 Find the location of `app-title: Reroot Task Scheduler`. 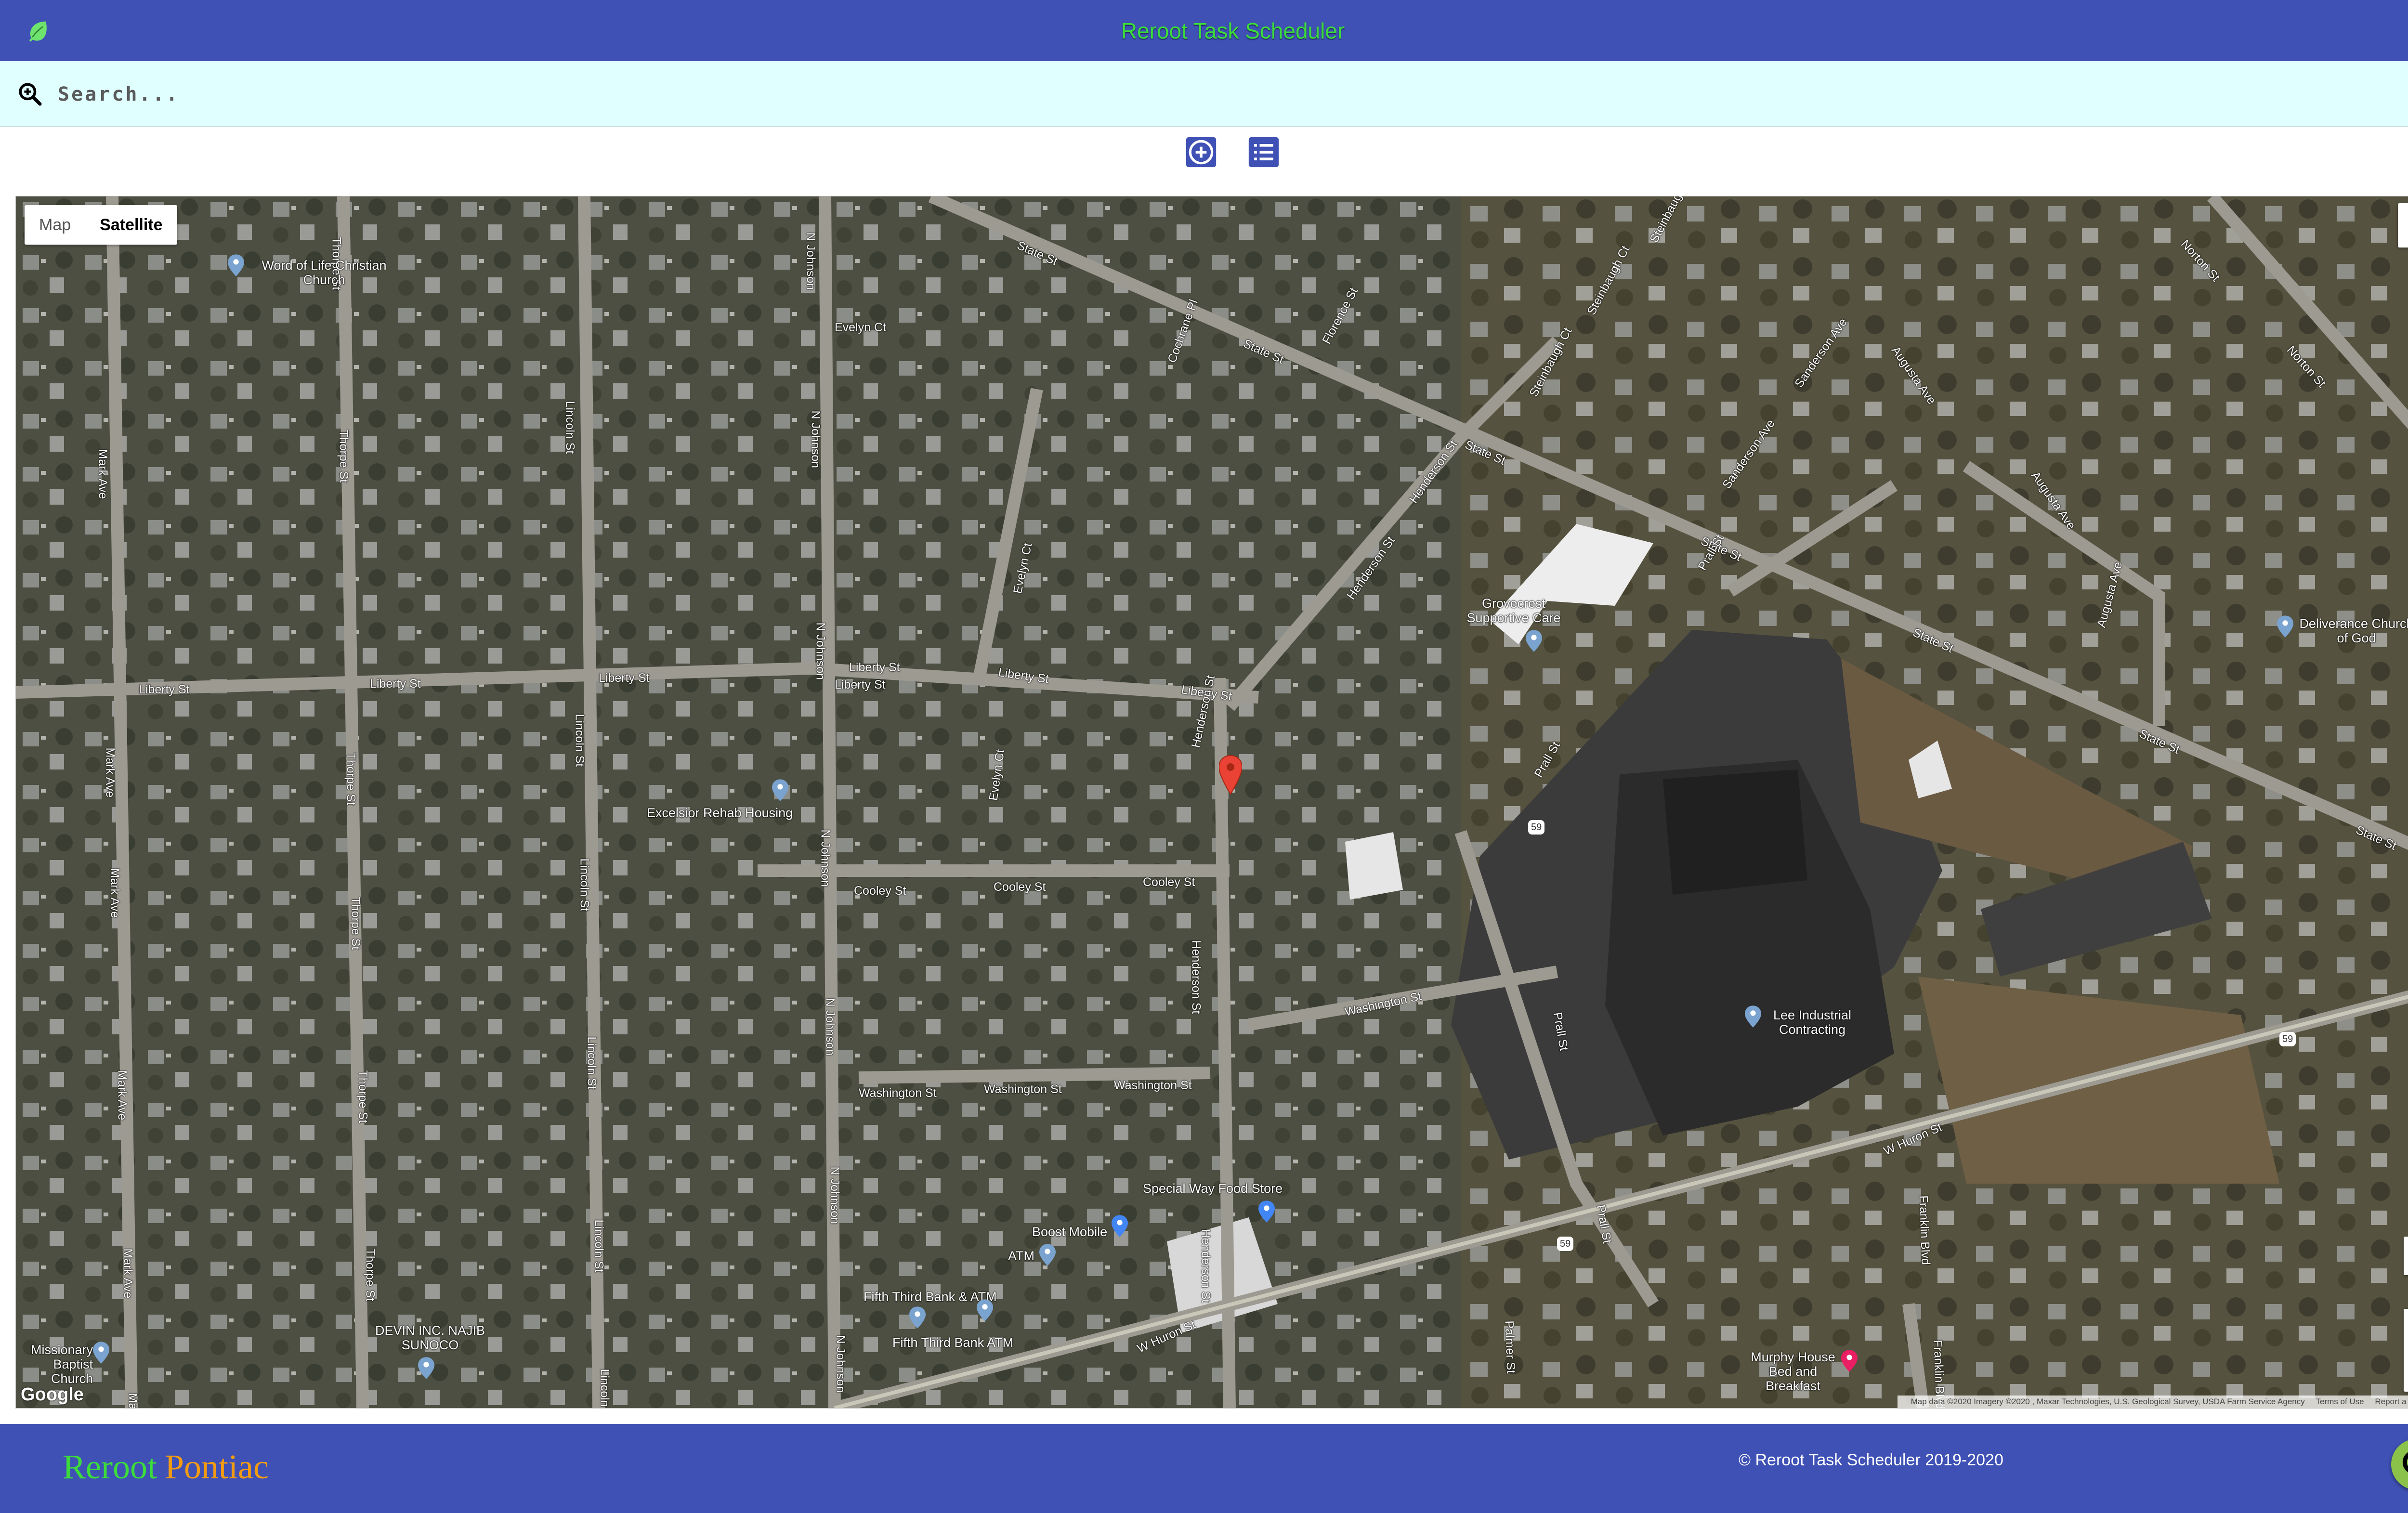

app-title: Reroot Task Scheduler is located at coordinates (1233, 30).